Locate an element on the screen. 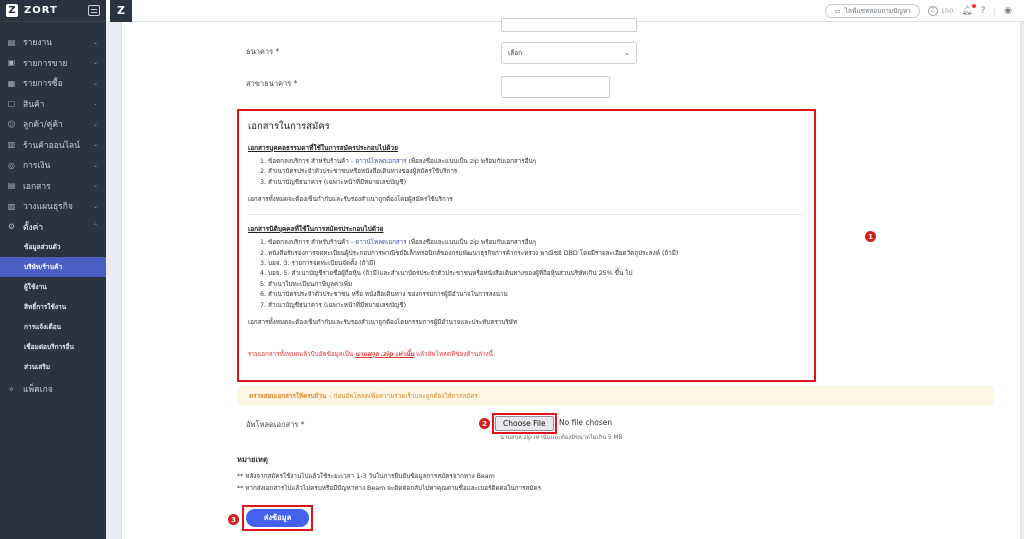 This screenshot has height=539, width=1024. branch-input is located at coordinates (555, 87).